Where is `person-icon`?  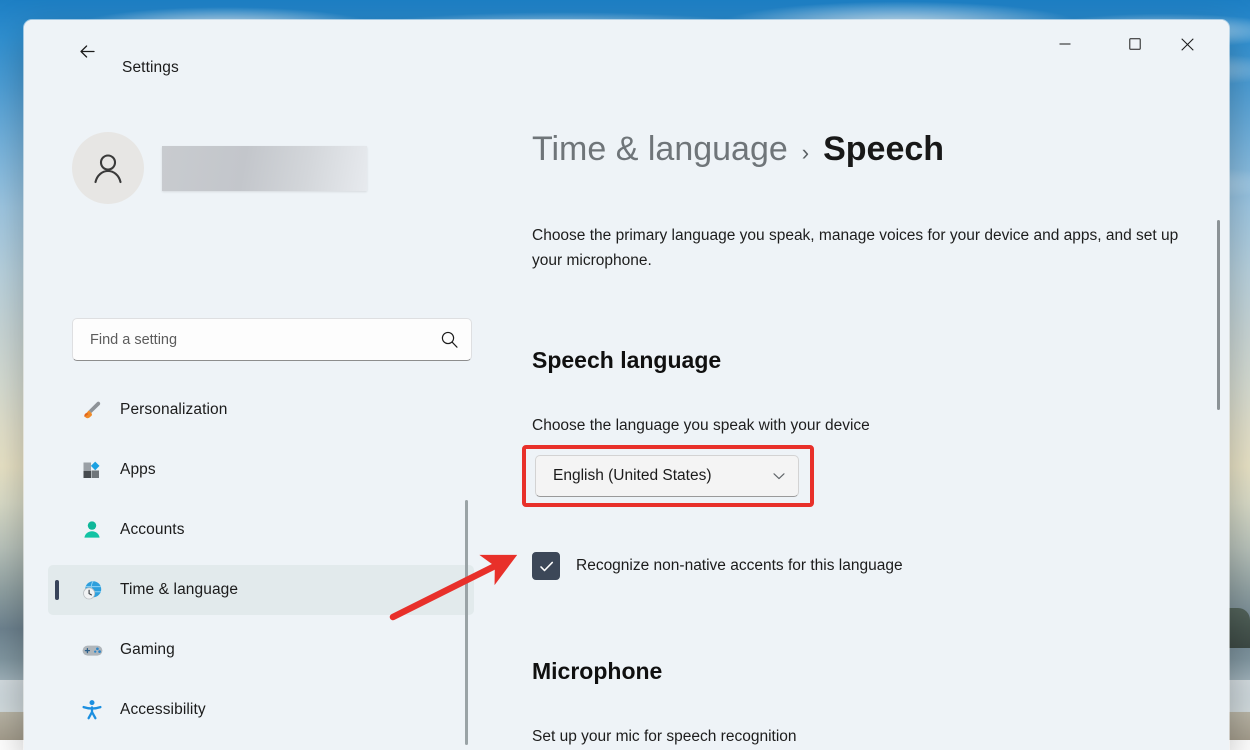 person-icon is located at coordinates (92, 530).